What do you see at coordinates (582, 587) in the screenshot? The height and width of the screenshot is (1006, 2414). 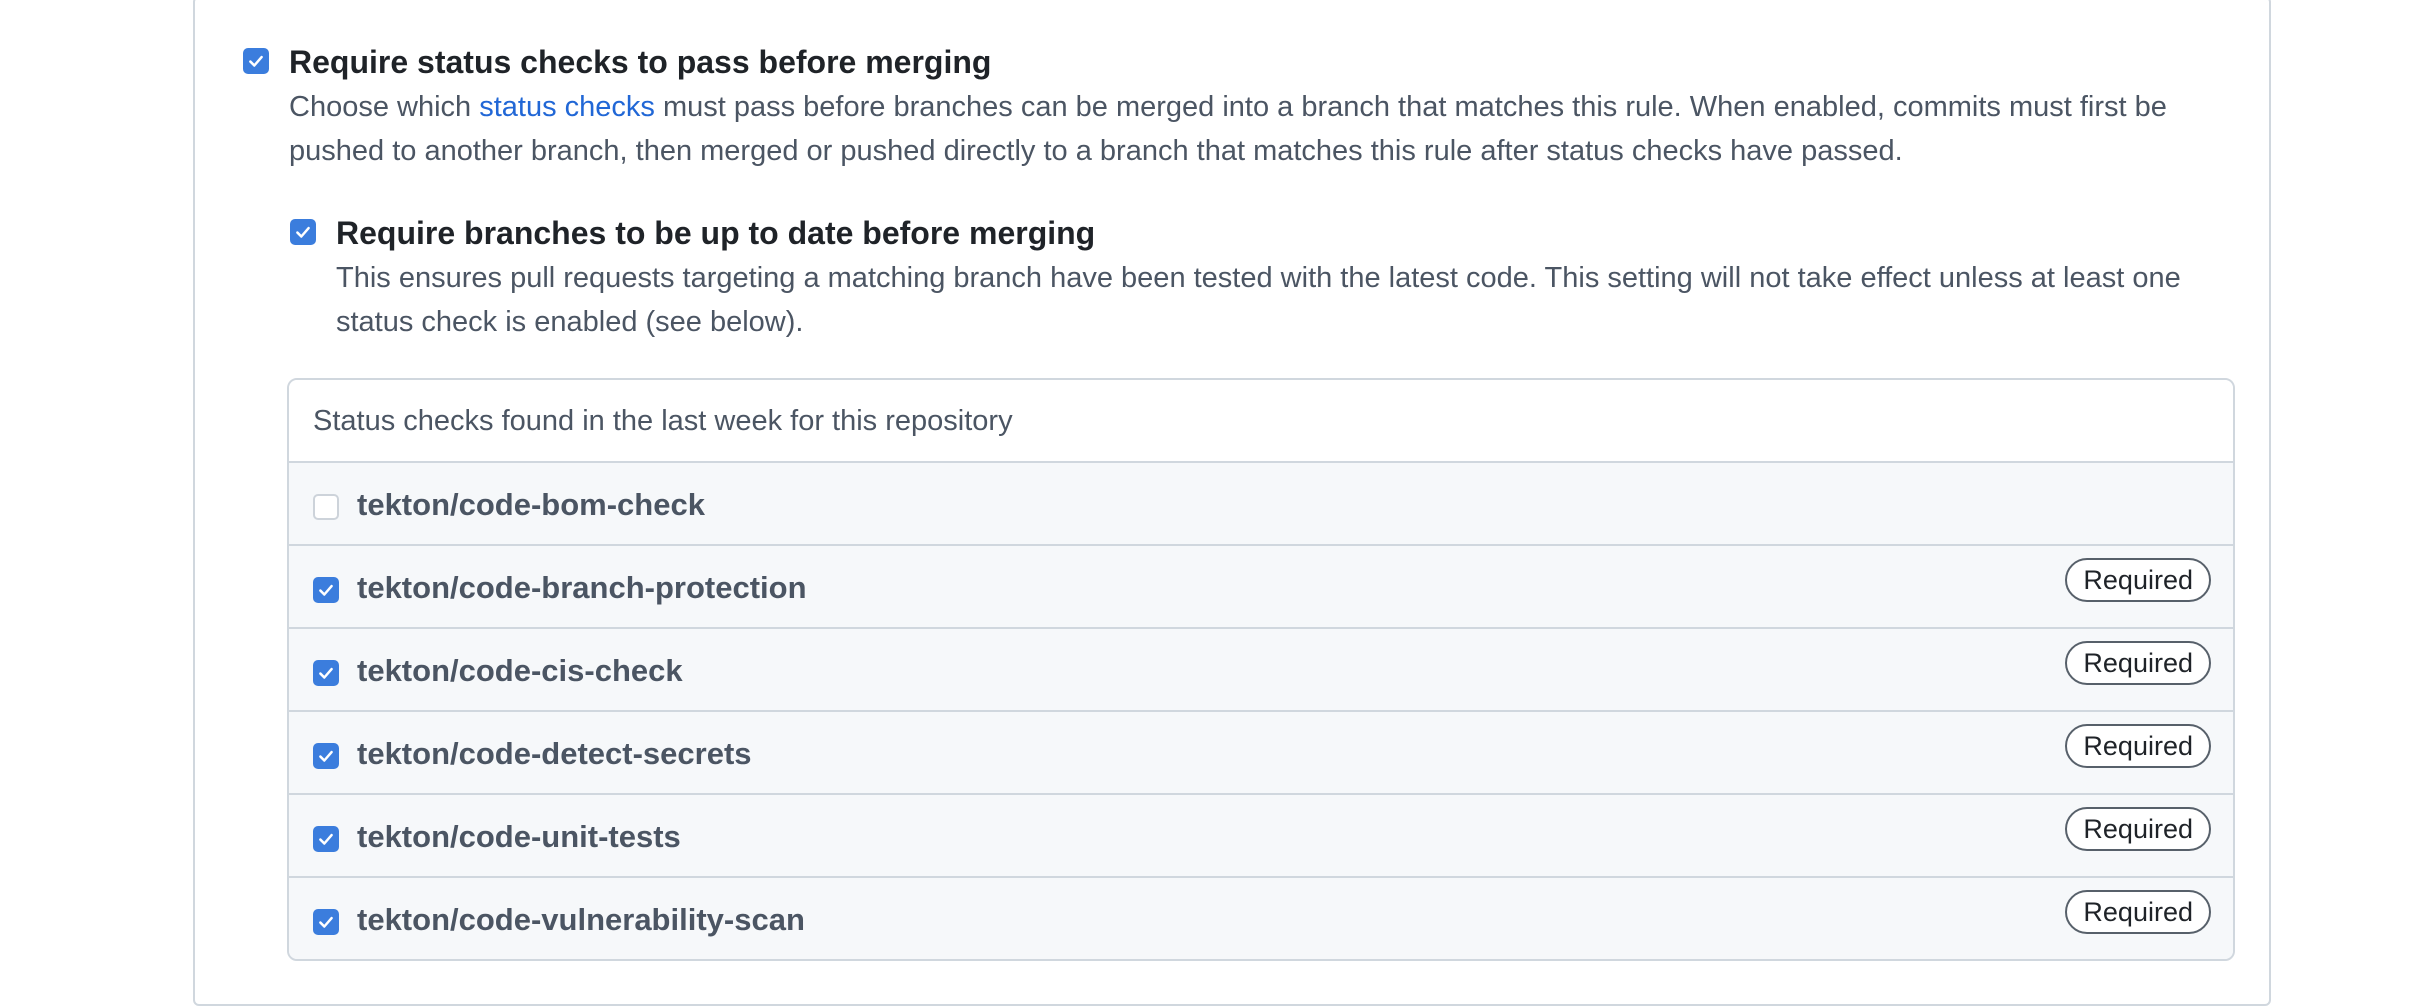 I see `status-check-name: tekton/code-branch-protection` at bounding box center [582, 587].